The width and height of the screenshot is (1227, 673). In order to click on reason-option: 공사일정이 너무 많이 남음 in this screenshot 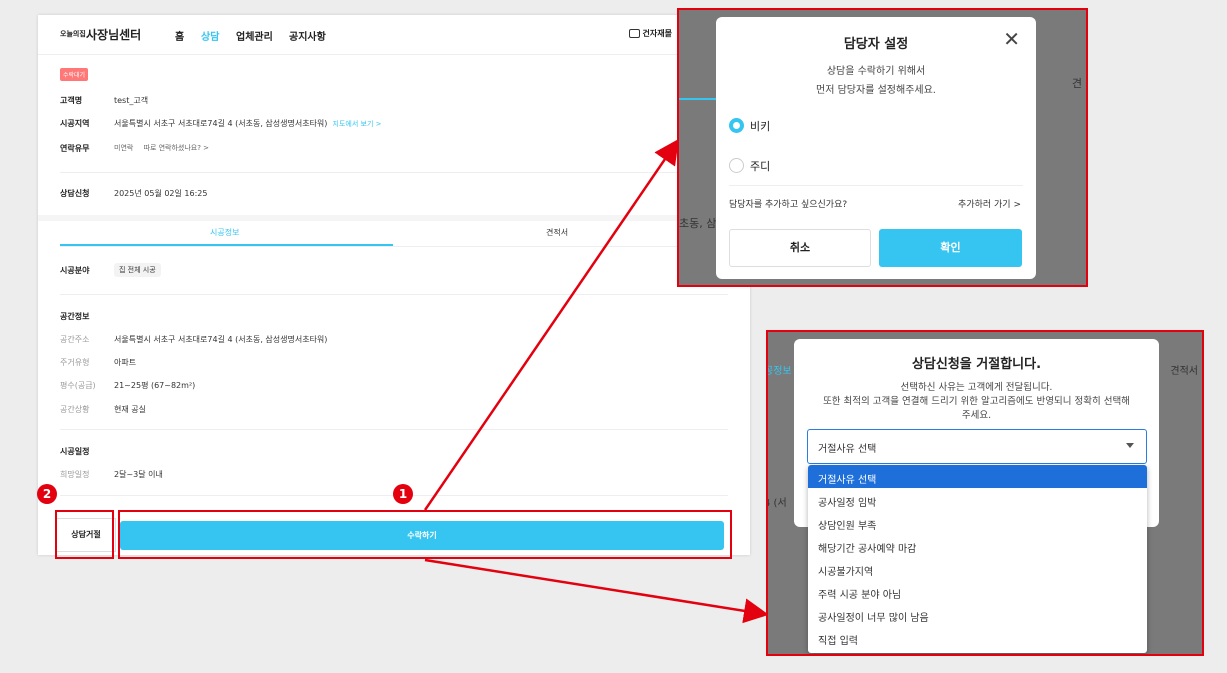, I will do `click(977, 614)`.